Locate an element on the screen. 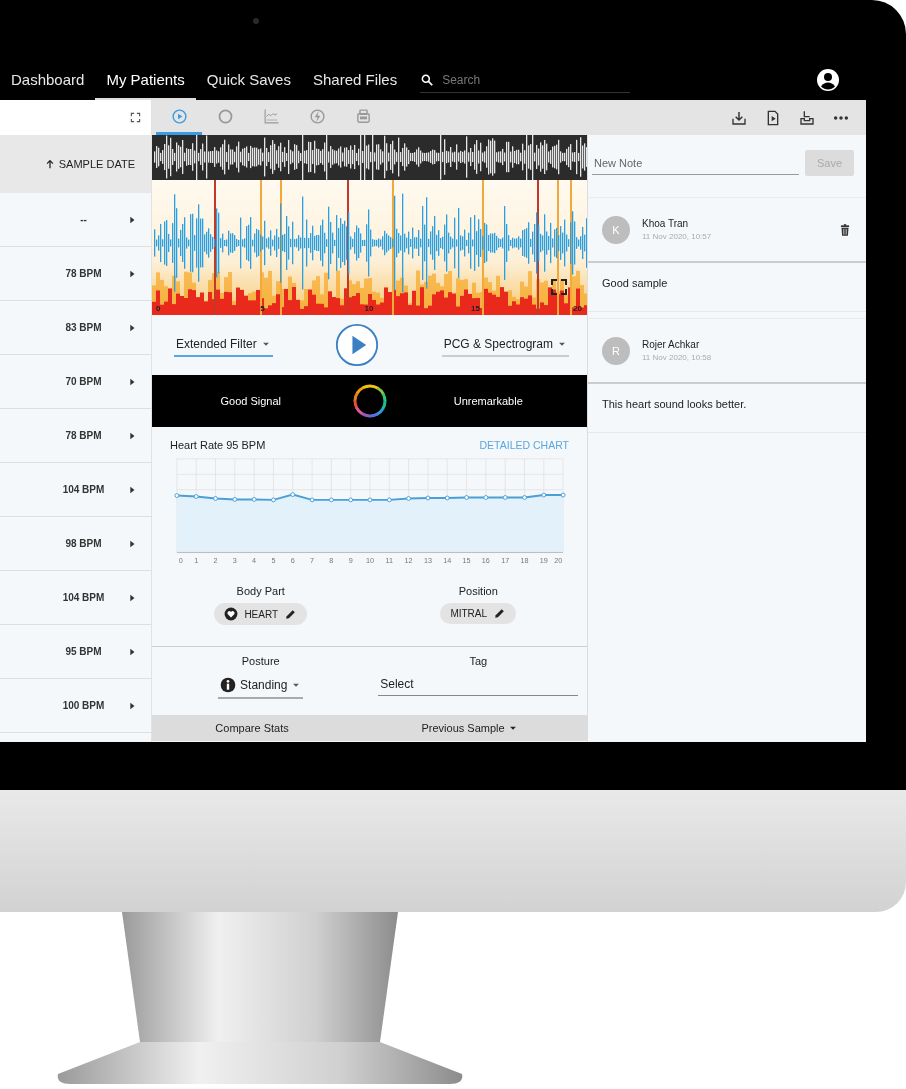  note-author: Khoa Tran is located at coordinates (666, 223).